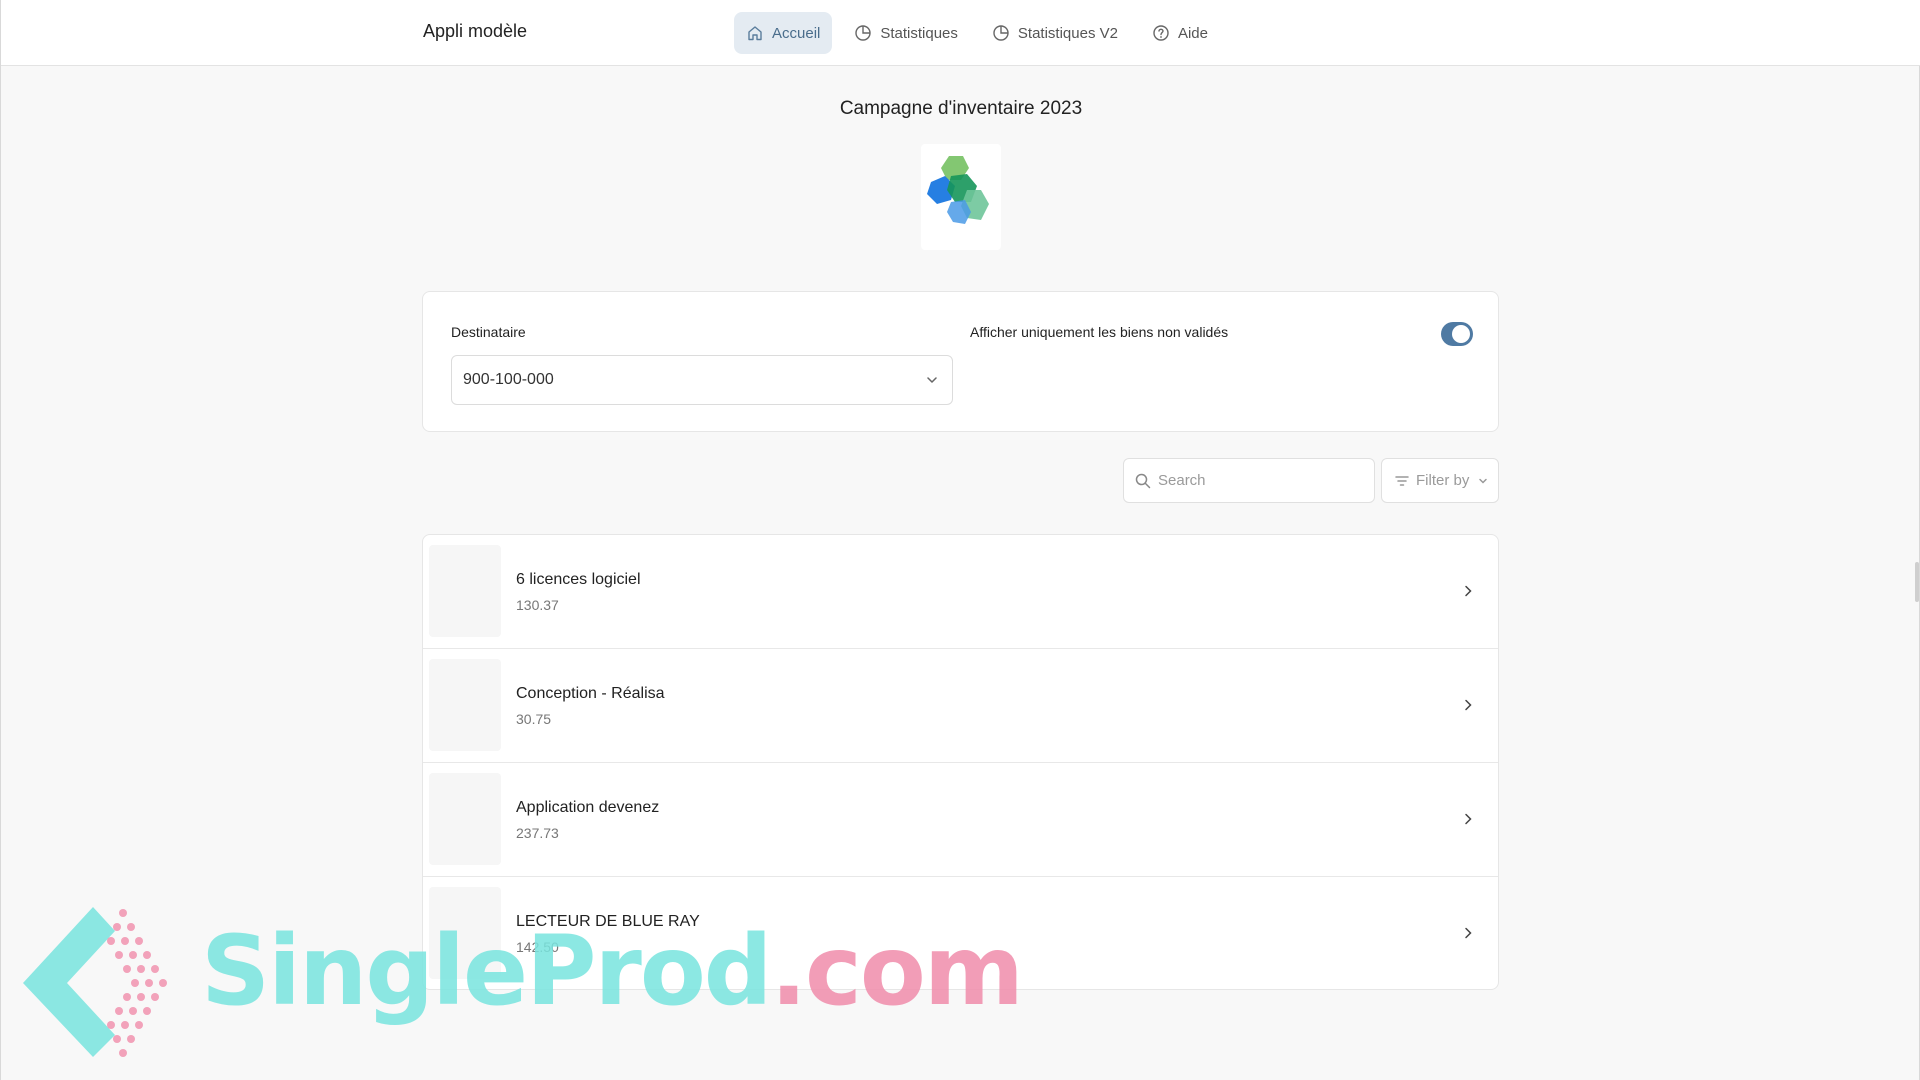  Describe the element at coordinates (961, 108) in the screenshot. I see `page-title: Campagne d'inventaire 2023` at that location.